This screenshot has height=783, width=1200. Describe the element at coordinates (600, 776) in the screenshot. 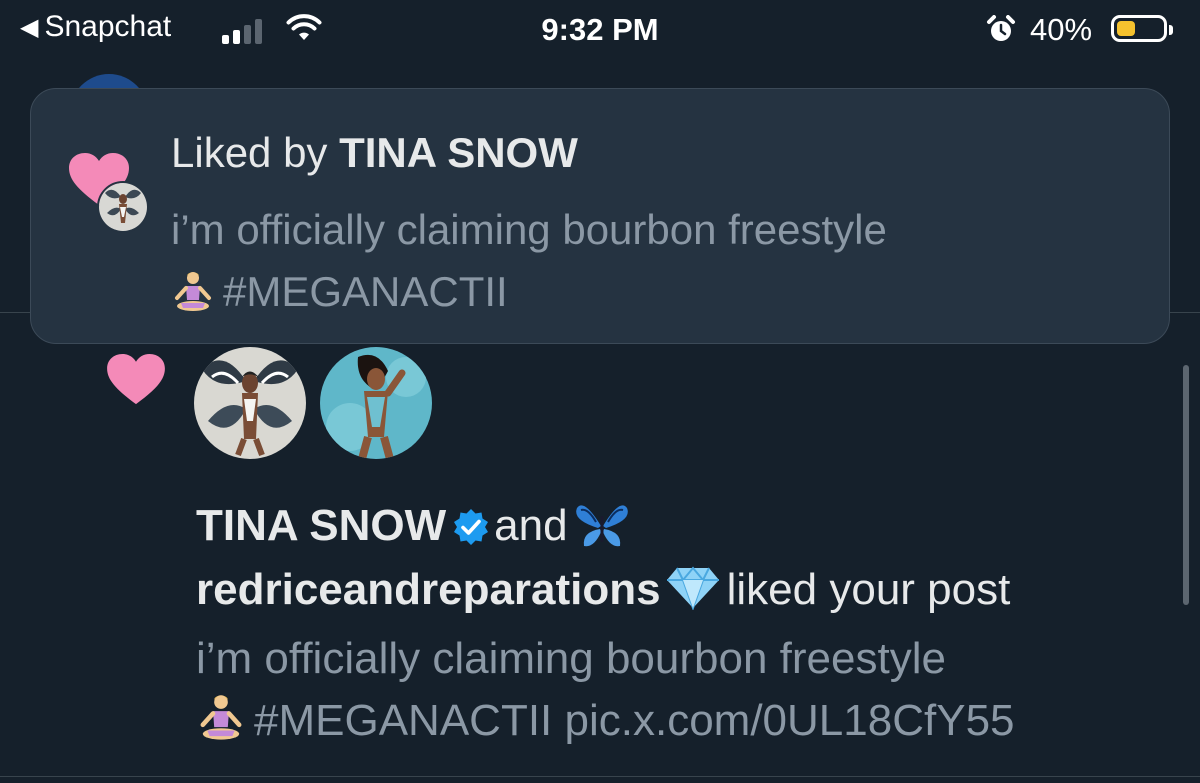

I see `bottom-divider` at that location.